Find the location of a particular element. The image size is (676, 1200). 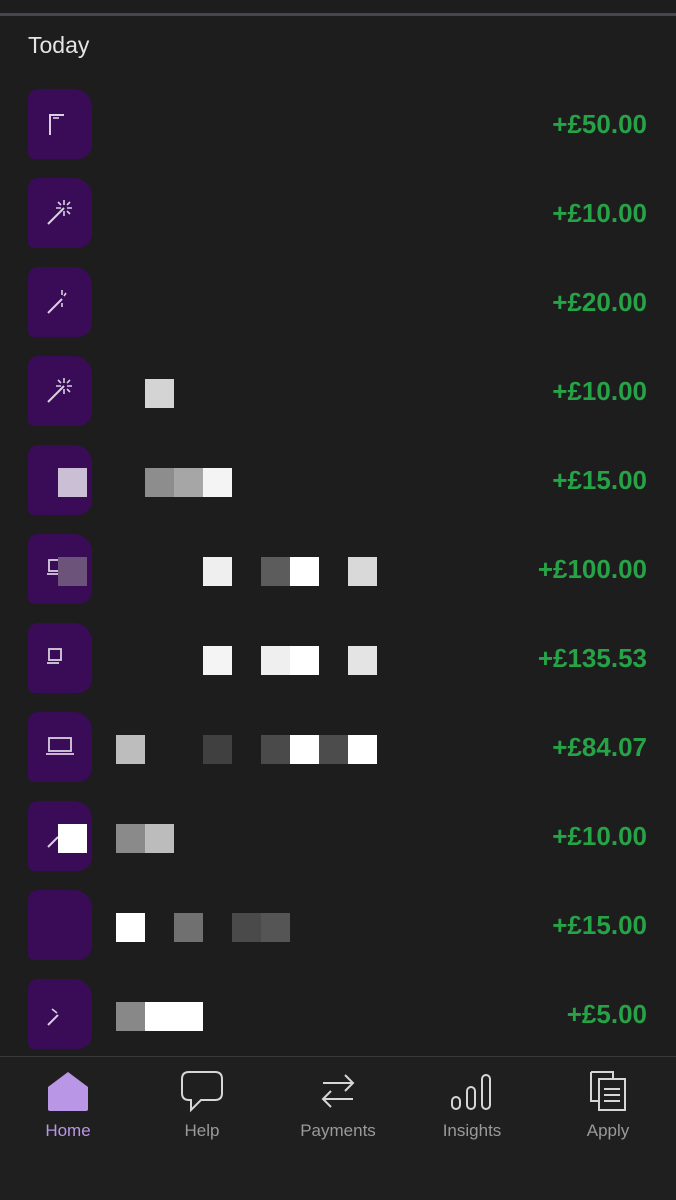

transaction-row: +£100.00 is located at coordinates (338, 569).